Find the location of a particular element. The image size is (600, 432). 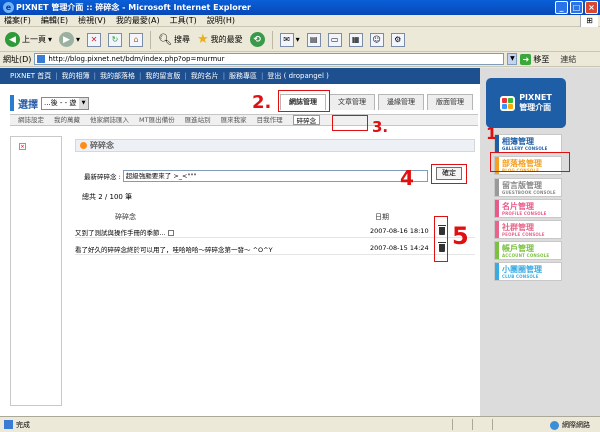

console-account: 帳戶管理 ACCOUNT CONSOLE is located at coordinates (528, 250).